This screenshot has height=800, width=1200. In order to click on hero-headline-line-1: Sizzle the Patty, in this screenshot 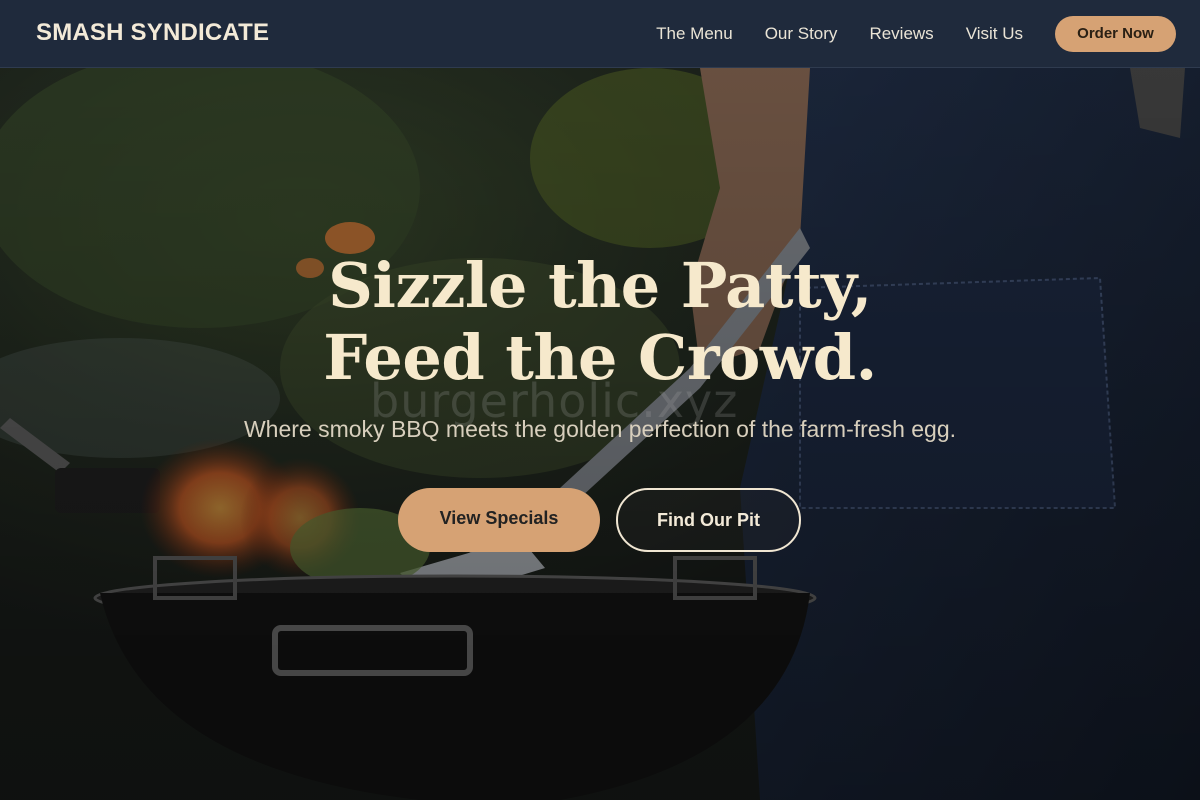, I will do `click(600, 285)`.